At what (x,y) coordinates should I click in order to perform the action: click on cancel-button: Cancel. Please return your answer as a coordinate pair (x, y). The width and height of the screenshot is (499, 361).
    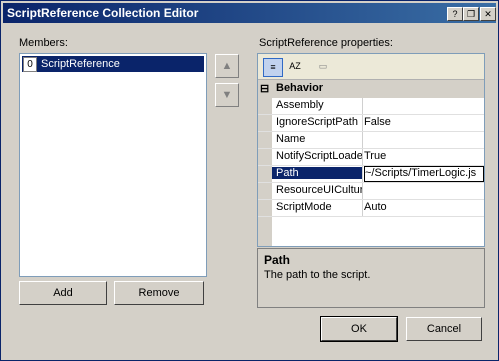
    Looking at the image, I should click on (444, 329).